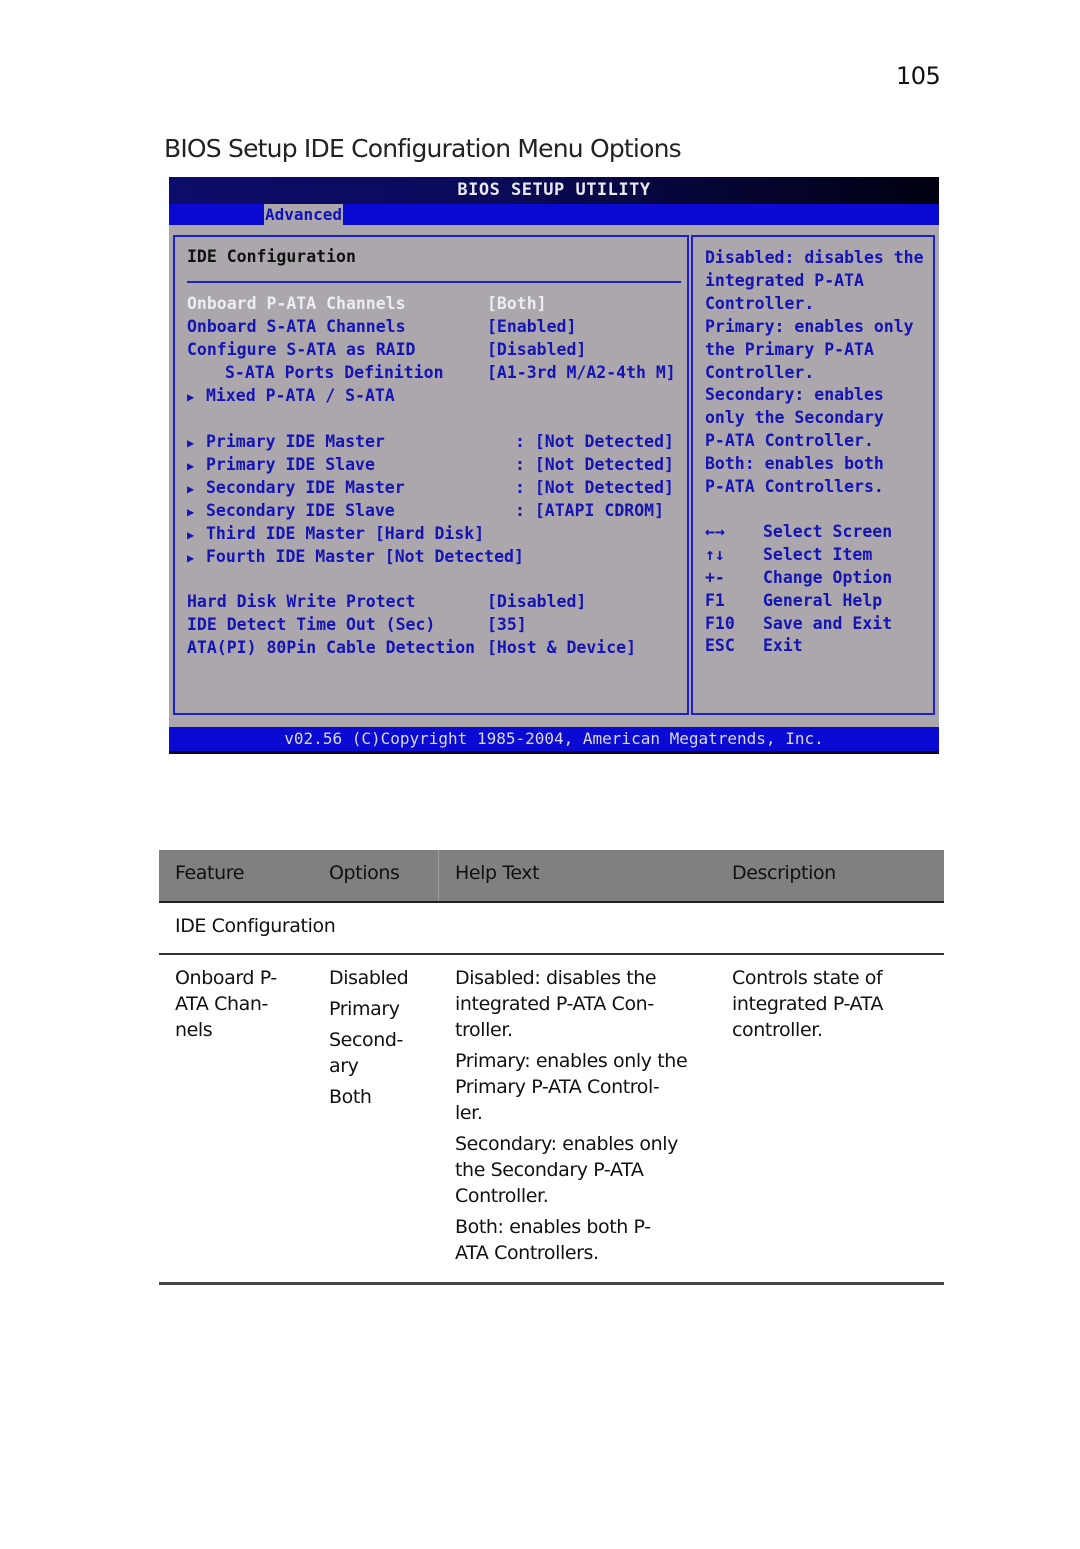 The height and width of the screenshot is (1549, 1080). I want to click on key-action: Change Option, so click(828, 577).